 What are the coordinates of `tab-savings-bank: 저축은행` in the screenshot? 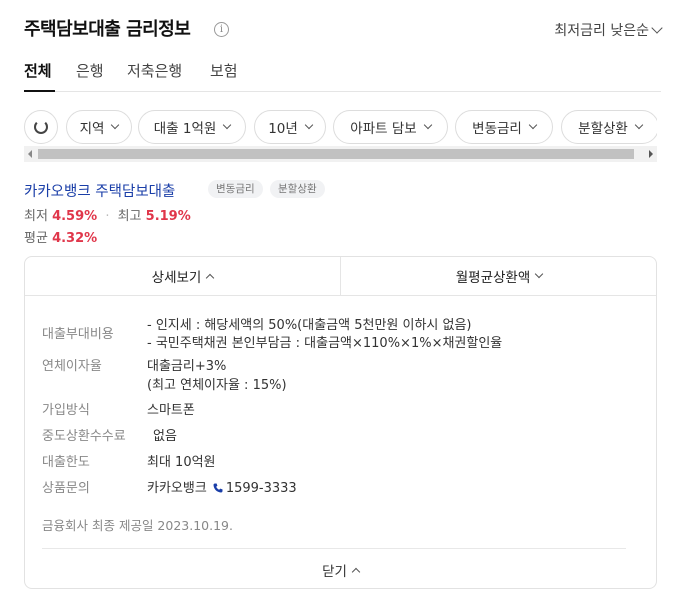 It's located at (154, 70).